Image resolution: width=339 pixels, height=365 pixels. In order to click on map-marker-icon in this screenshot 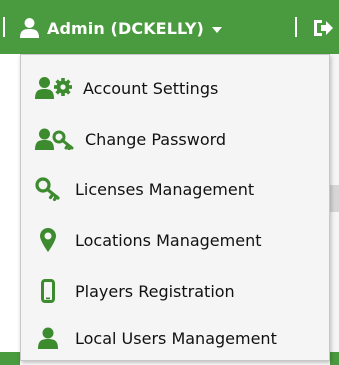, I will do `click(48, 240)`.